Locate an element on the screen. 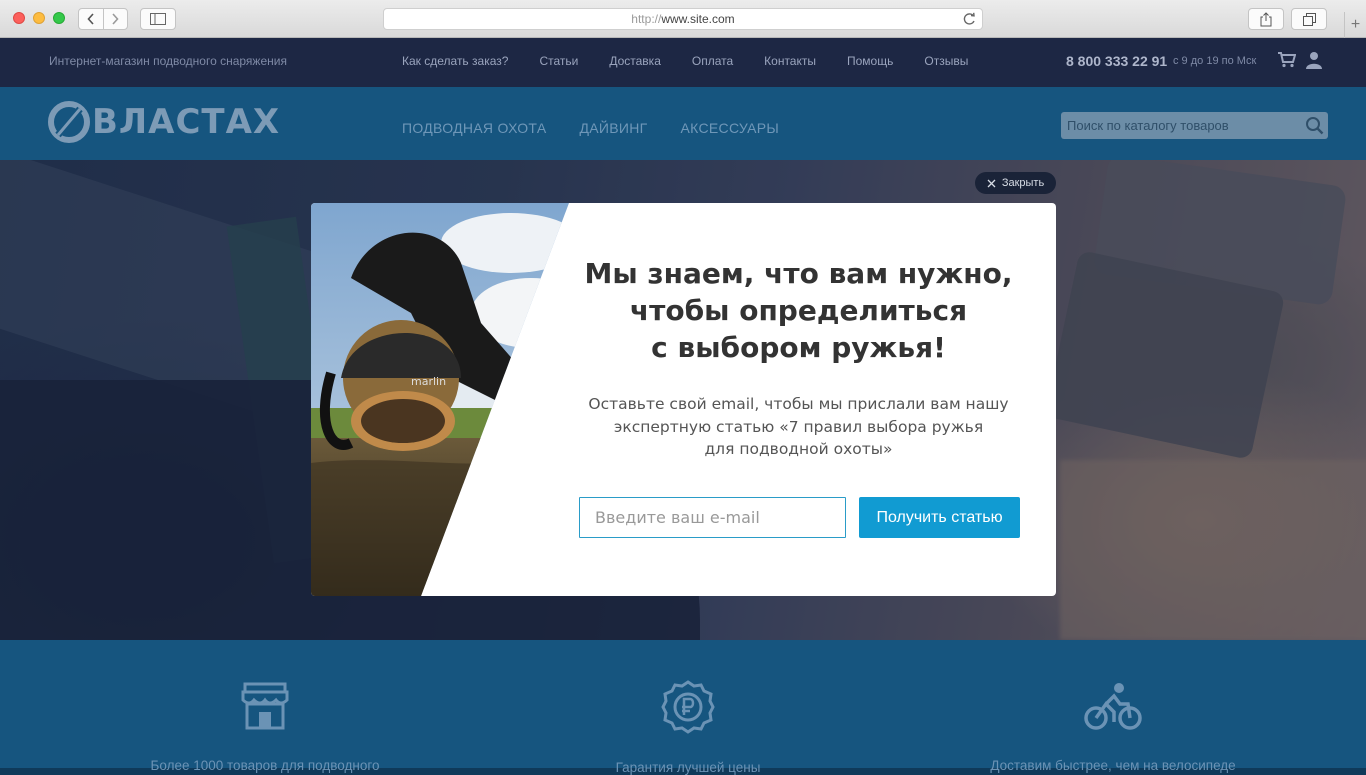 This screenshot has height=775, width=1366. search-input is located at coordinates (1194, 125).